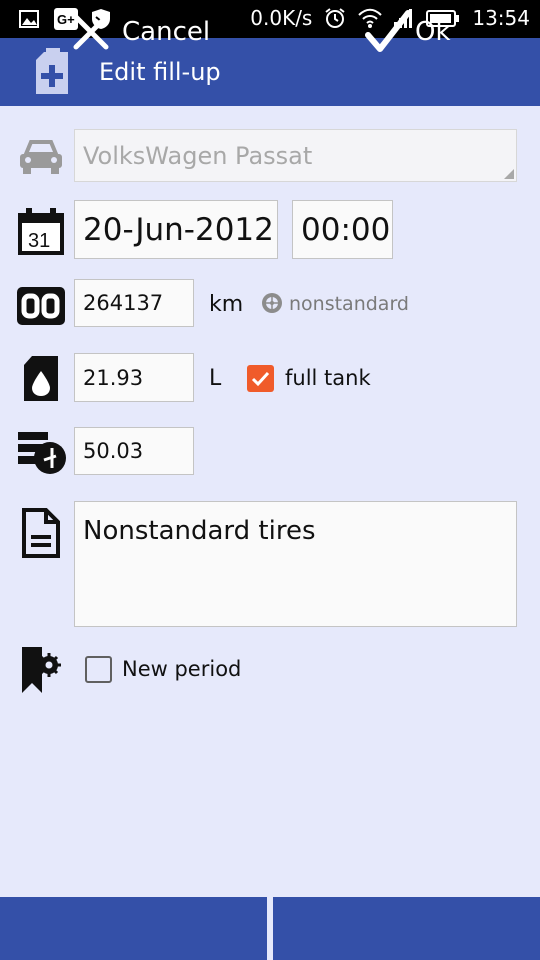 This screenshot has height=960, width=540. Describe the element at coordinates (433, 31) in the screenshot. I see `ok-label: Ok` at that location.